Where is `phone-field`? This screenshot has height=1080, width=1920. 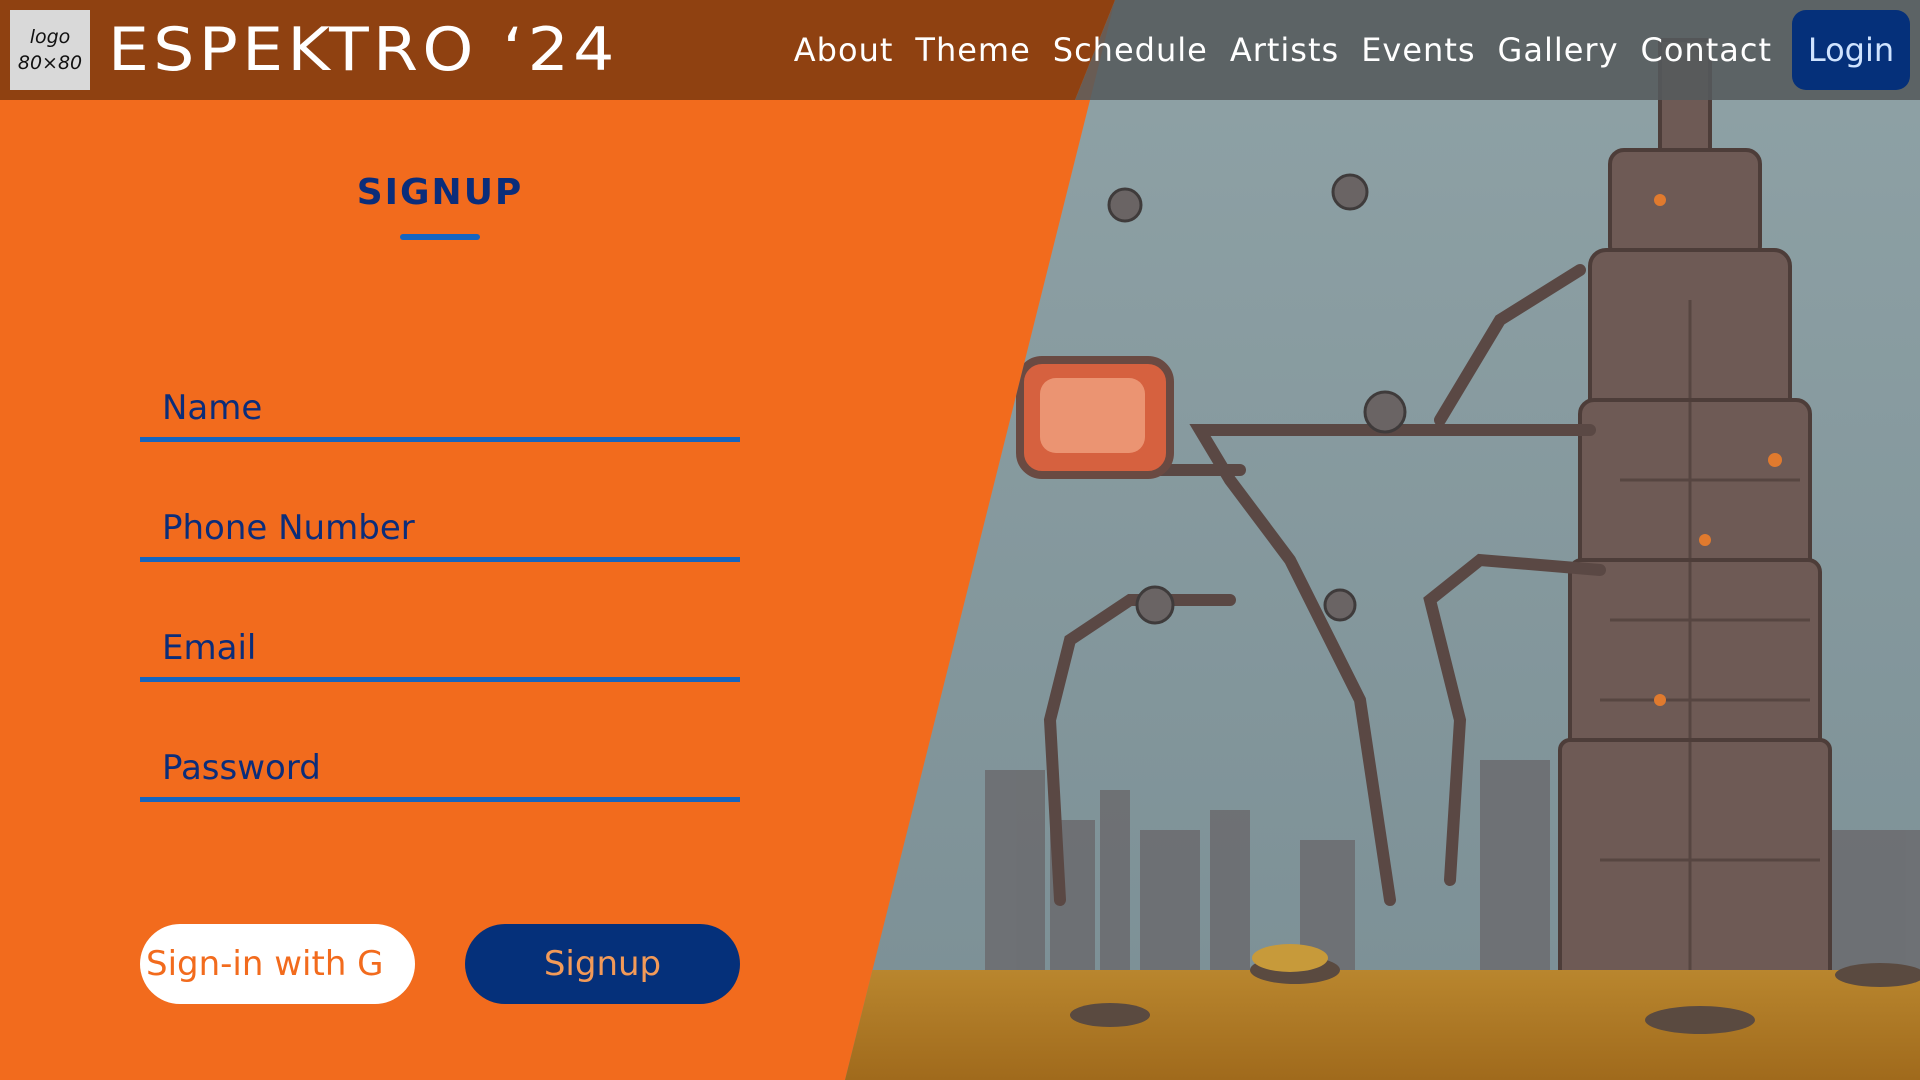 phone-field is located at coordinates (440, 530).